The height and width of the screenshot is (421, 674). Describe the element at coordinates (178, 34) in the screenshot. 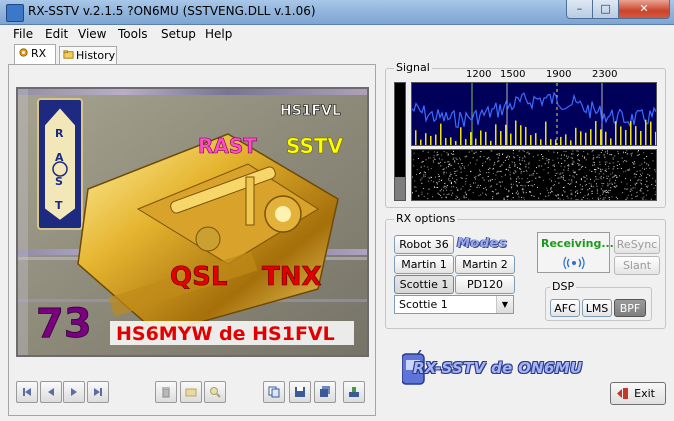

I see `menu-setup: Setup` at that location.